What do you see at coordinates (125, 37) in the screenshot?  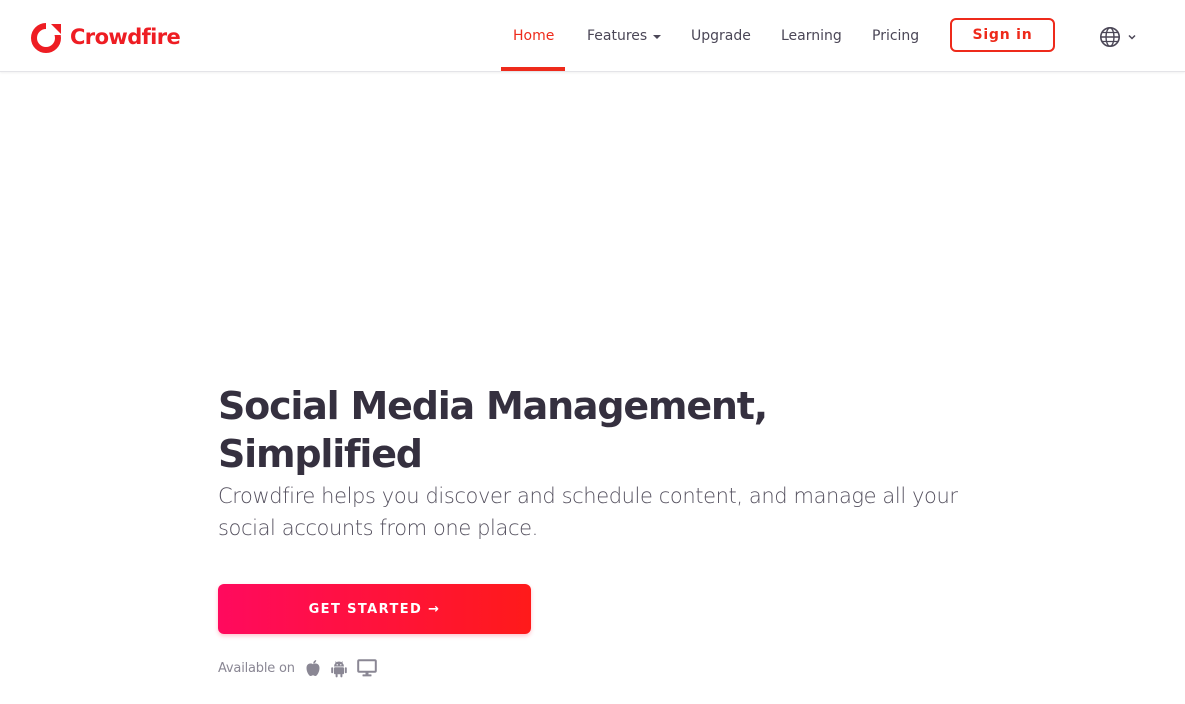 I see `brand-name: Crowdfire` at bounding box center [125, 37].